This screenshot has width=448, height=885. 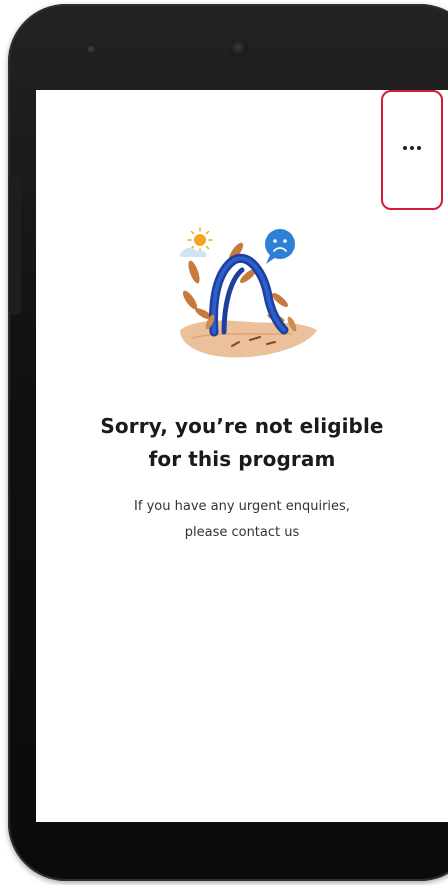 What do you see at coordinates (239, 48) in the screenshot?
I see `front-camera` at bounding box center [239, 48].